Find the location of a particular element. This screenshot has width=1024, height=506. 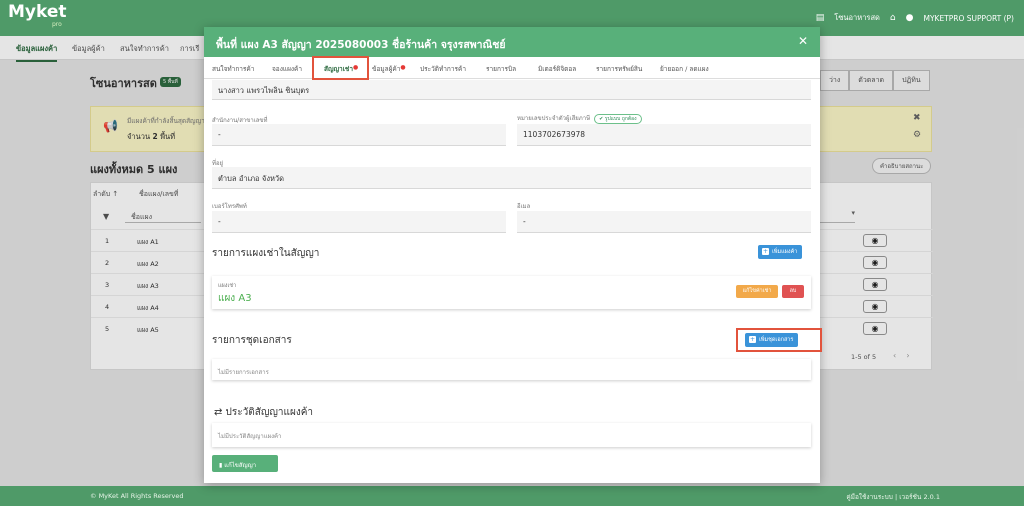

history-empty-text: ไม่มีประวัติสัญญาแผงค้า is located at coordinates (250, 436).